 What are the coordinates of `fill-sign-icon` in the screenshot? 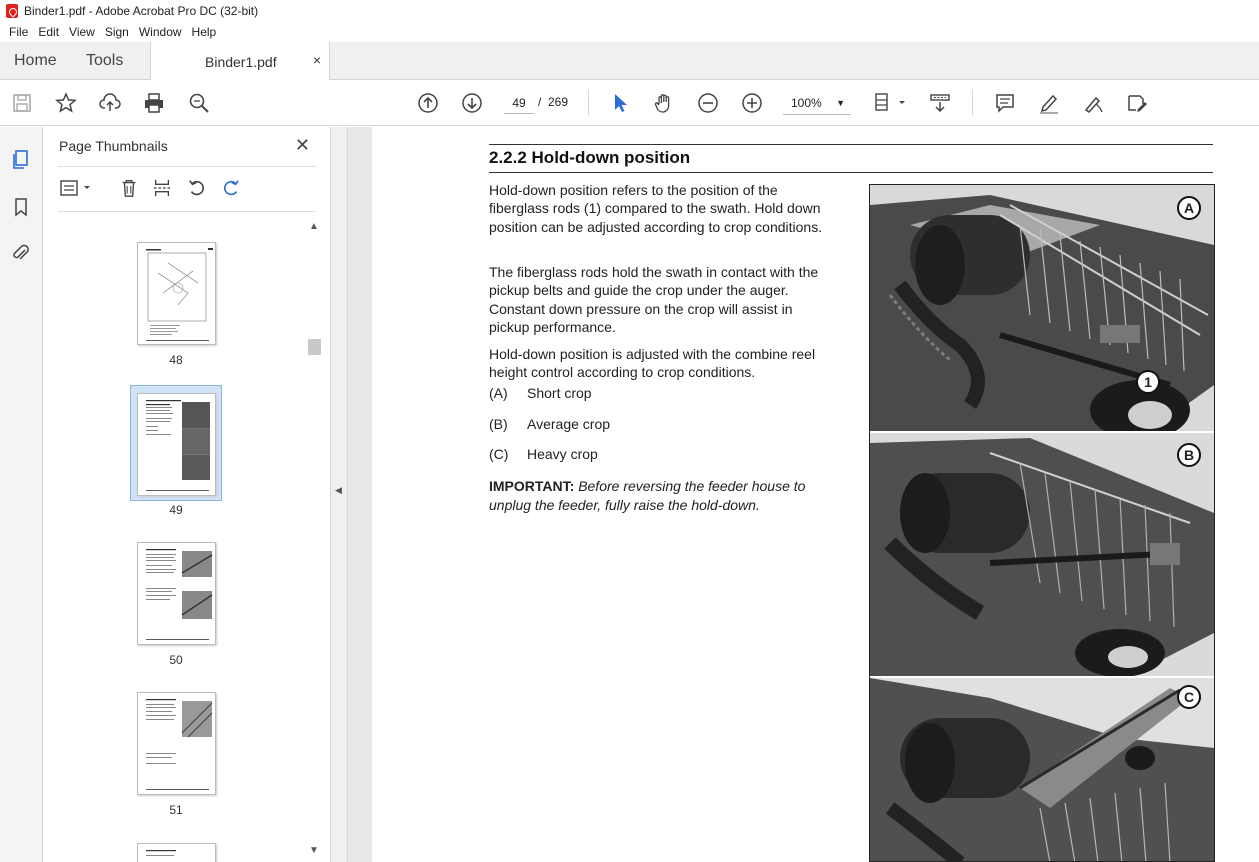 It's located at (1137, 103).